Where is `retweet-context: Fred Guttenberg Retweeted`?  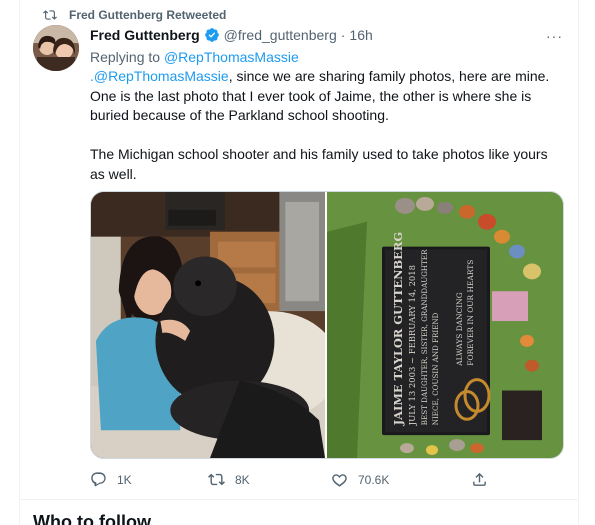 retweet-context: Fred Guttenberg Retweeted is located at coordinates (134, 15).